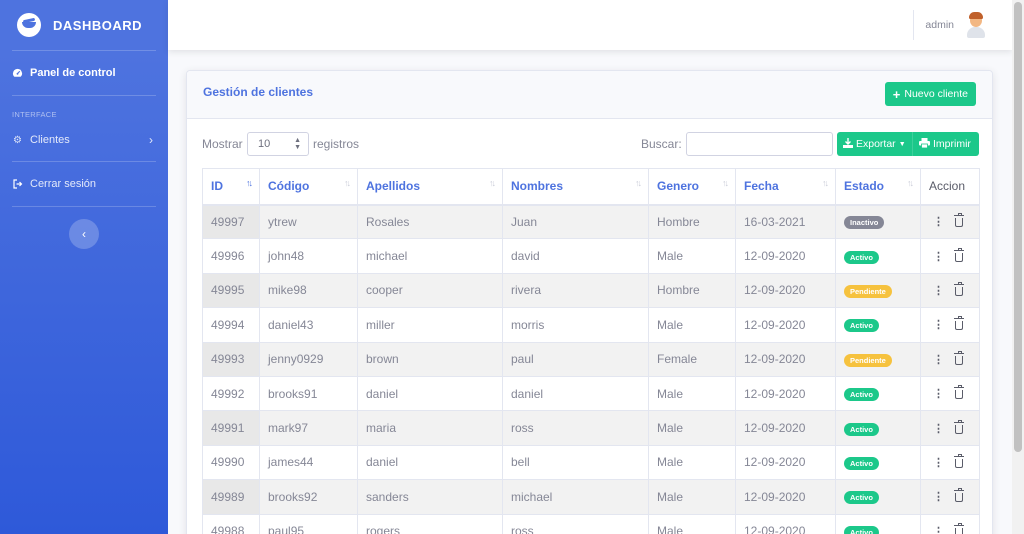  Describe the element at coordinates (84, 140) in the screenshot. I see `sidebar-item-clientes: ⚙ Clientes ›` at that location.